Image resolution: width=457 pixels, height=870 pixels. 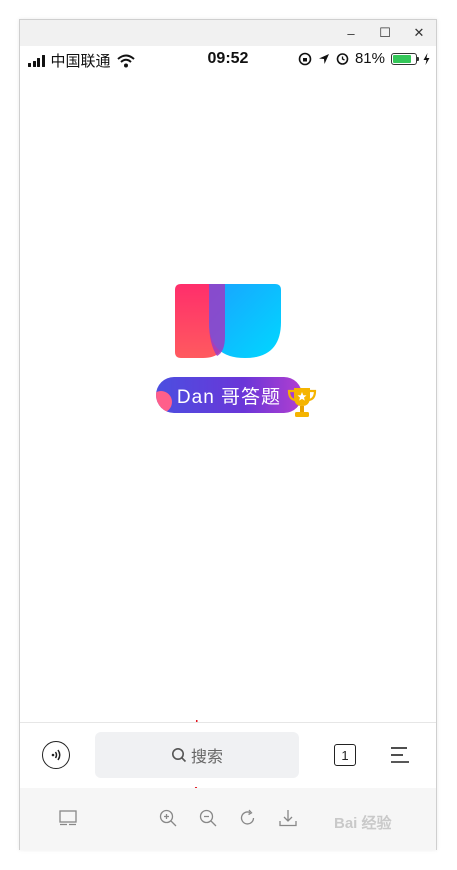 What do you see at coordinates (419, 33) in the screenshot?
I see `close-button: ✕` at bounding box center [419, 33].